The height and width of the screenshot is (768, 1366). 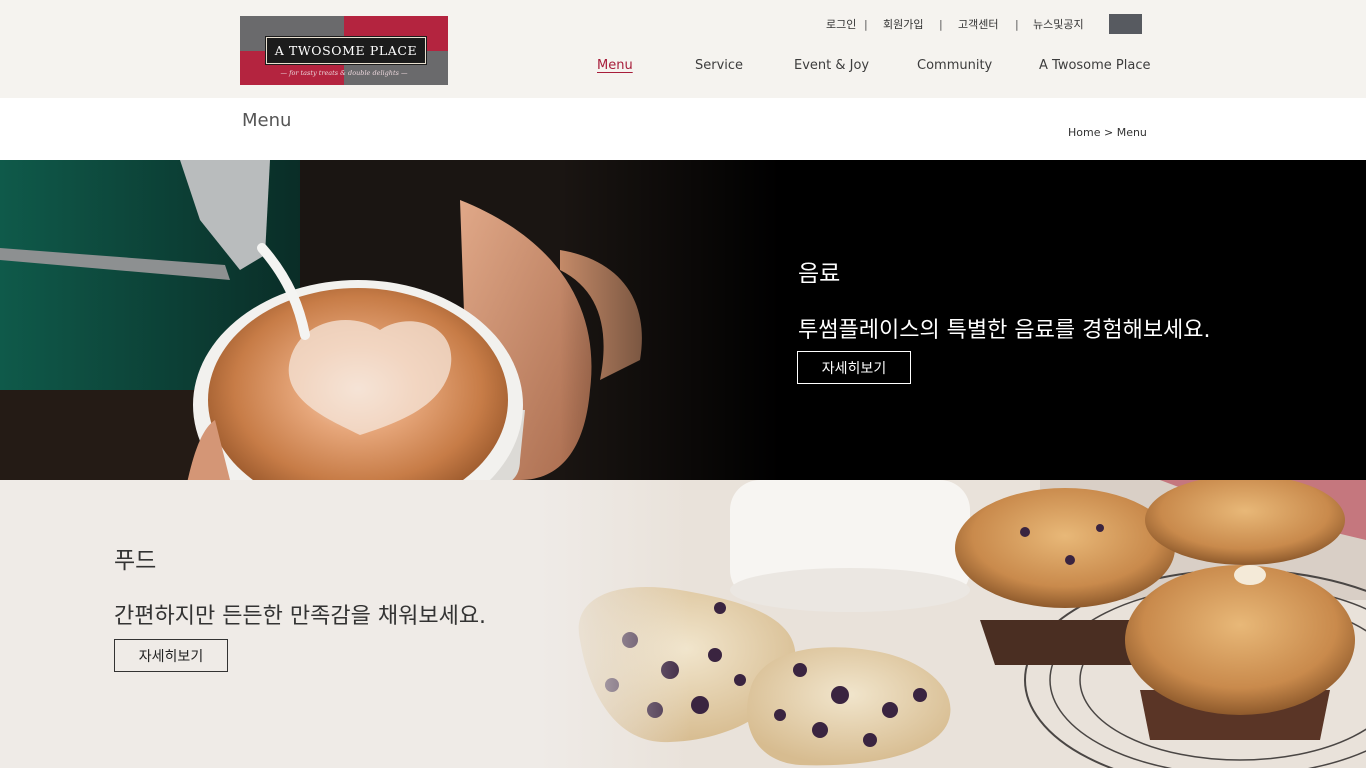 I want to click on language-select-button, so click(x=1125, y=24).